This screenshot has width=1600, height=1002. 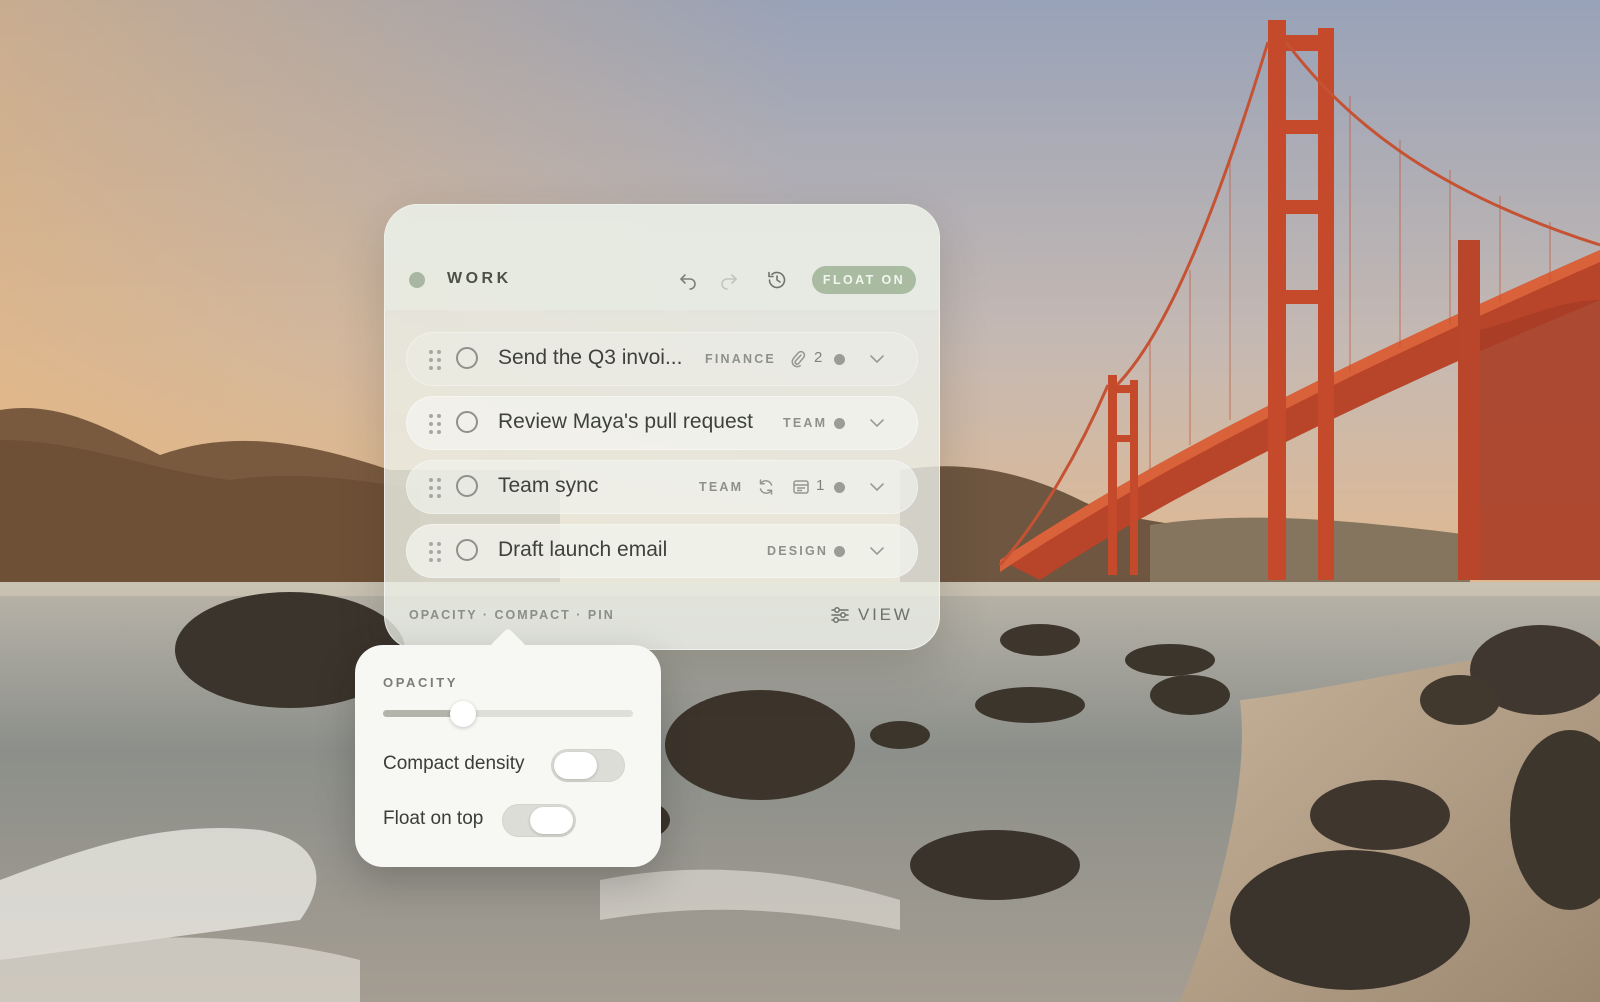 I want to click on panel-header: WORK FLOAT ON, so click(x=662, y=257).